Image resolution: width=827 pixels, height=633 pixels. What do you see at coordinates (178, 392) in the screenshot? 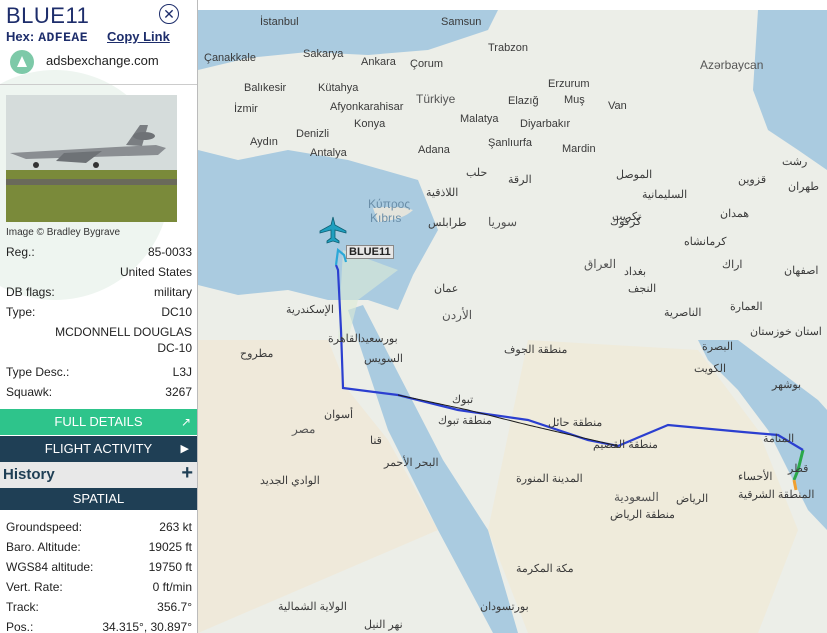
I see `detail-value: 3267` at bounding box center [178, 392].